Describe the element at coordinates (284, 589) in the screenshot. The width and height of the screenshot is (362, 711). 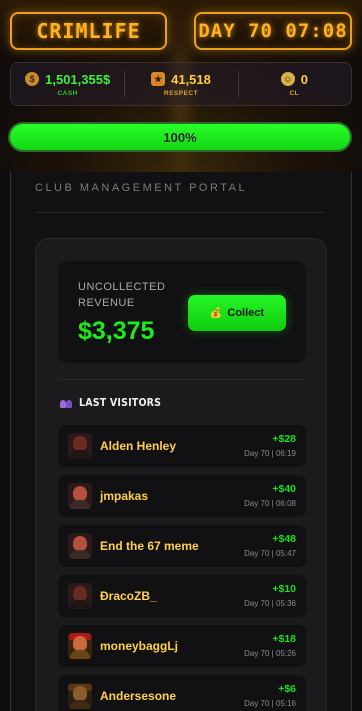
I see `visitor-amount: +$10` at that location.